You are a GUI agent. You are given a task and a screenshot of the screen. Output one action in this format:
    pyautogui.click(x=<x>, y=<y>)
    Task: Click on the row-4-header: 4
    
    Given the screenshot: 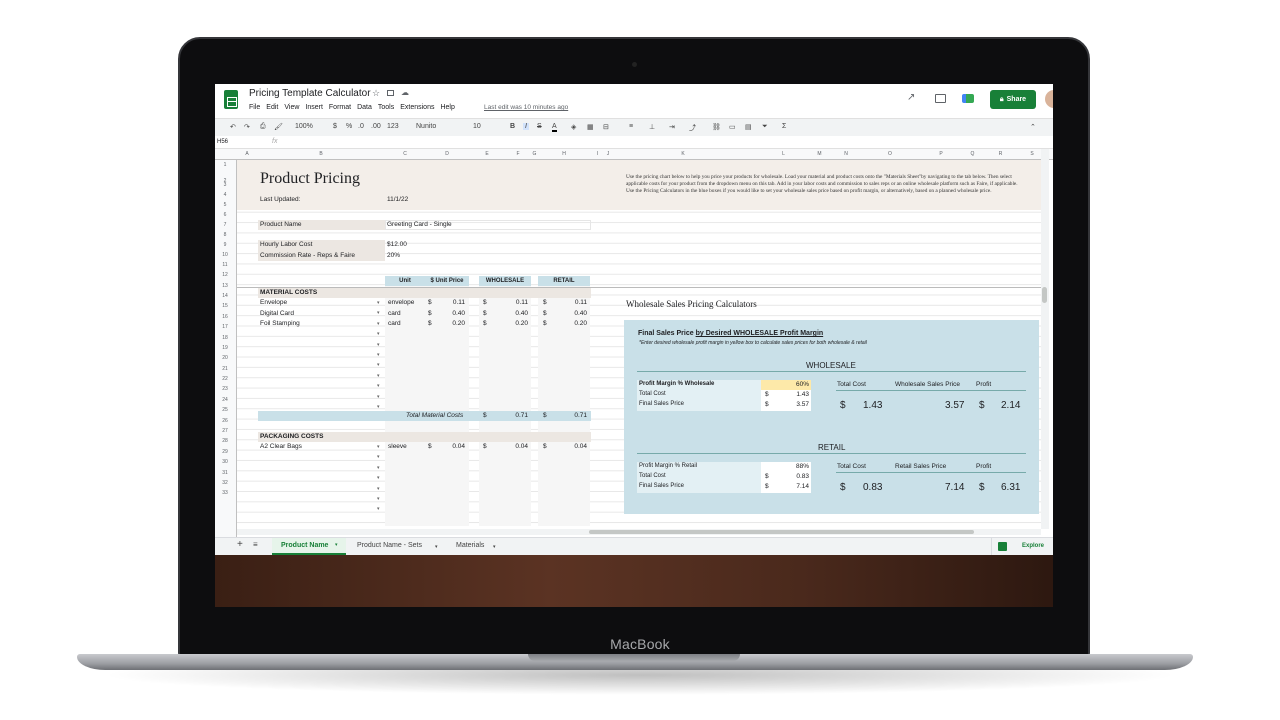 What is the action you would take?
    pyautogui.click(x=225, y=195)
    